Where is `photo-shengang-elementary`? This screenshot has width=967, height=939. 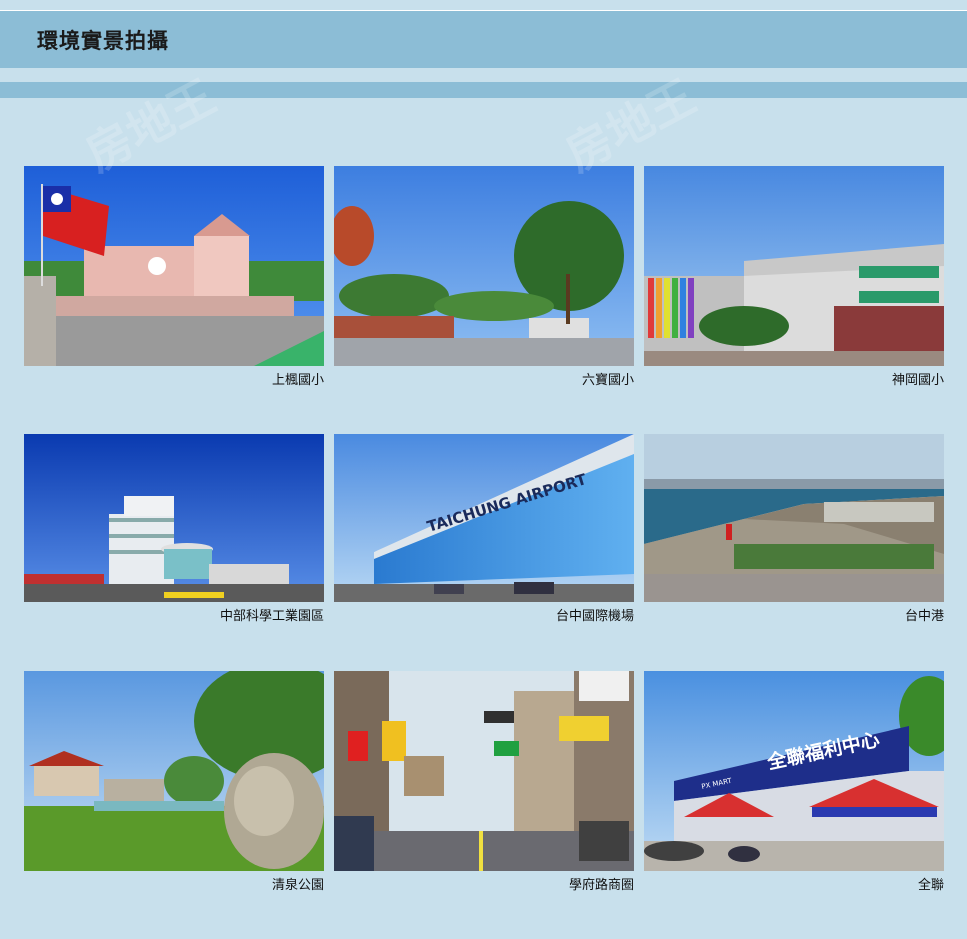
photo-shengang-elementary is located at coordinates (794, 266).